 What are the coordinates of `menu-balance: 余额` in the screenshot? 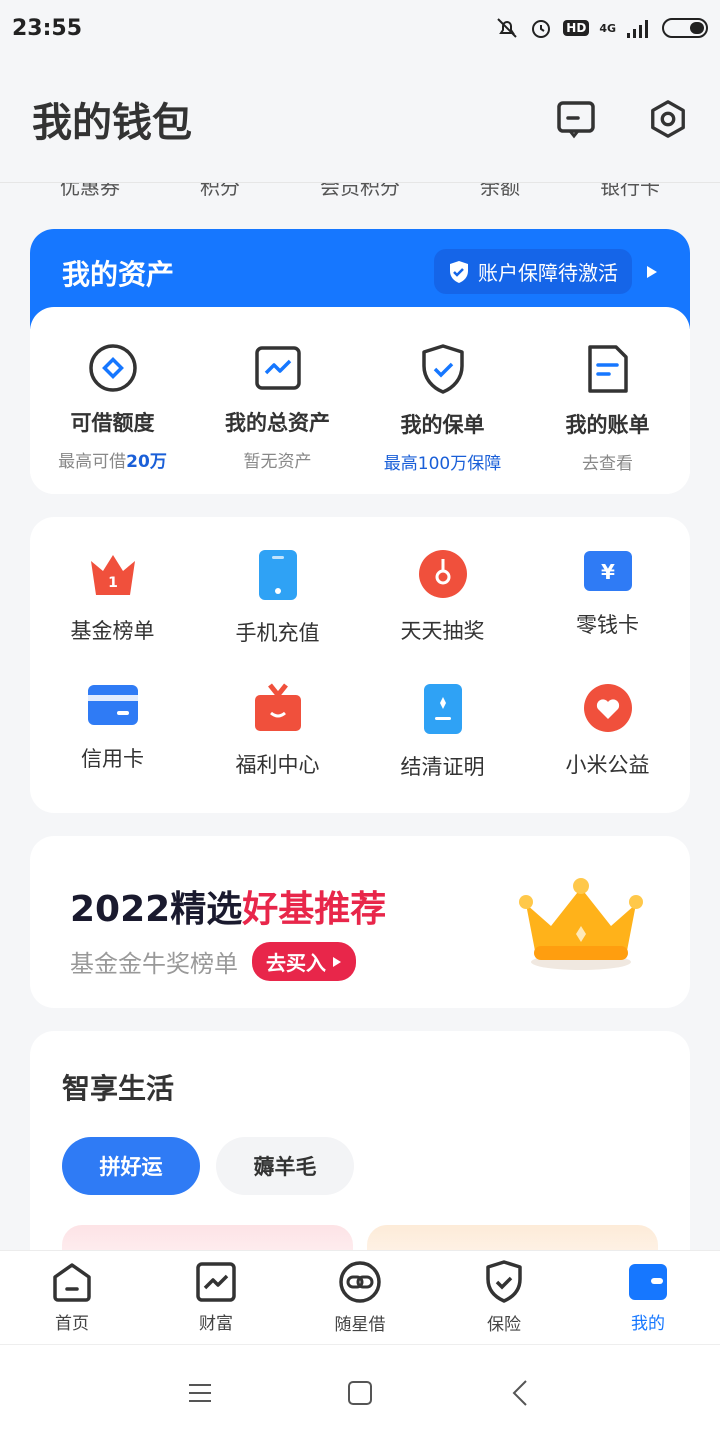 It's located at (500, 191).